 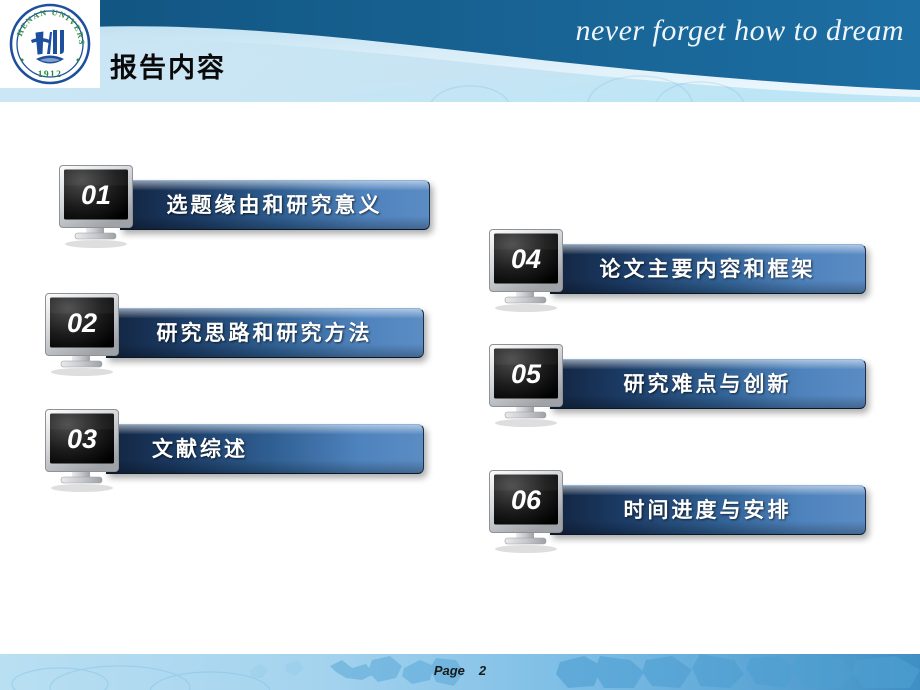 What do you see at coordinates (482, 670) in the screenshot?
I see `page-number: 2` at bounding box center [482, 670].